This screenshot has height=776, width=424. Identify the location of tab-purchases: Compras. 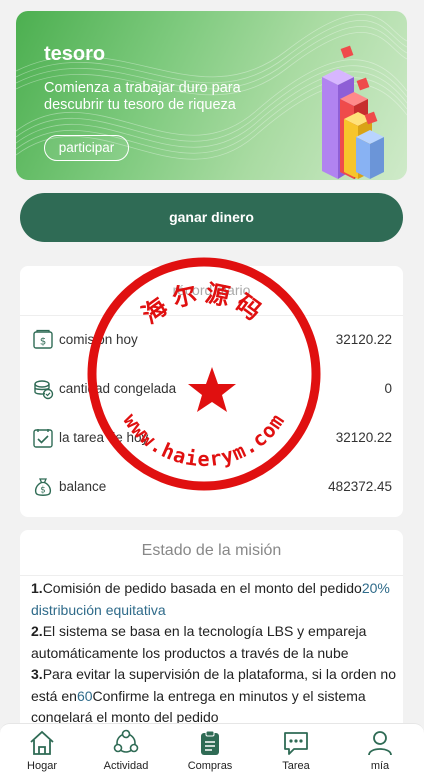
(210, 750).